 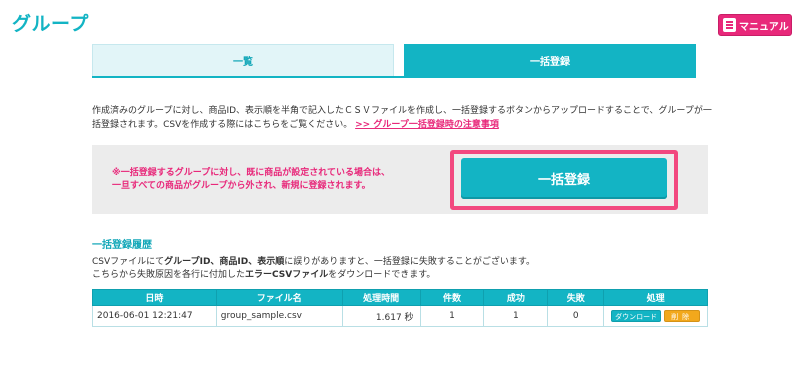 I want to click on history-desc-part: CSVファイルにて, so click(x=128, y=262).